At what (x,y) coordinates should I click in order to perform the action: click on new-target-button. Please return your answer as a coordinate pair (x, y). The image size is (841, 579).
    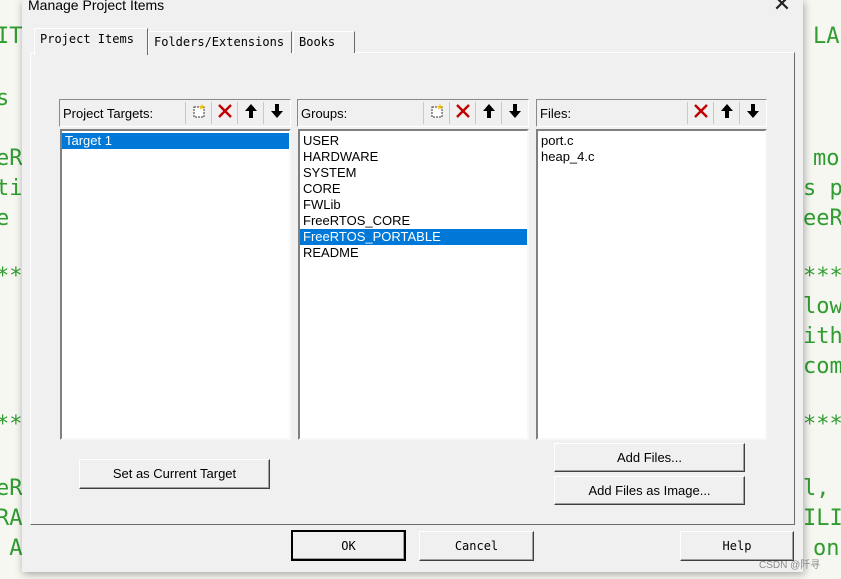
    Looking at the image, I should click on (198, 113).